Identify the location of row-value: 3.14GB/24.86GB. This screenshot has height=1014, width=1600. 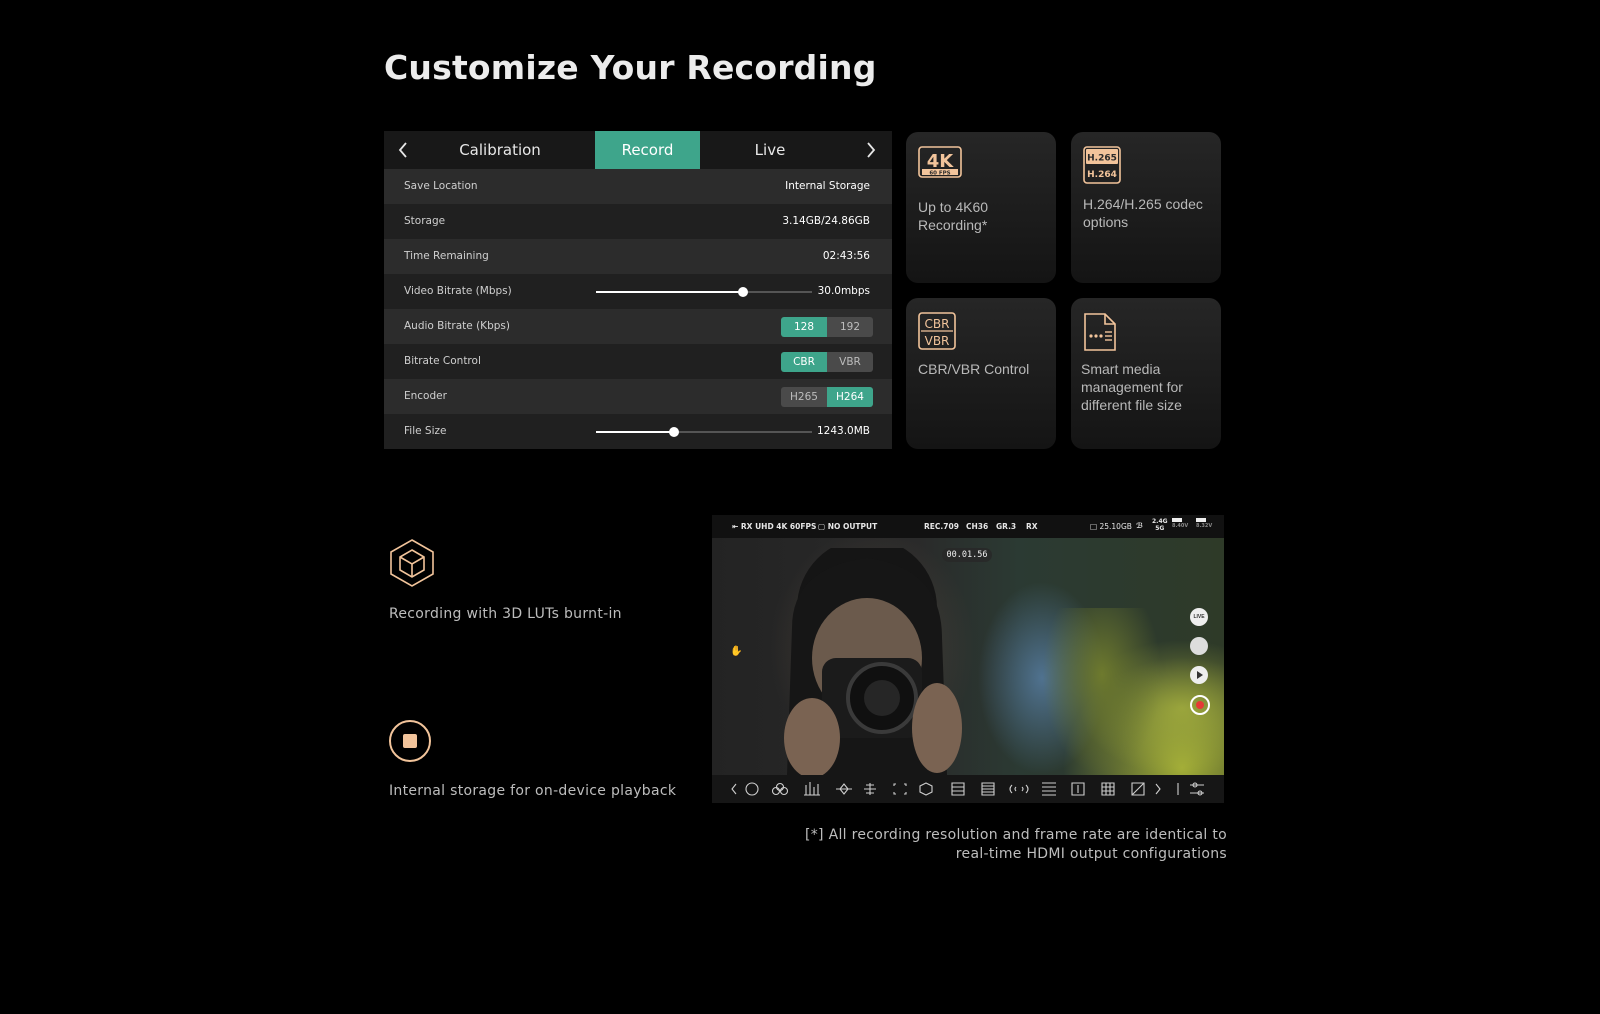
(826, 221).